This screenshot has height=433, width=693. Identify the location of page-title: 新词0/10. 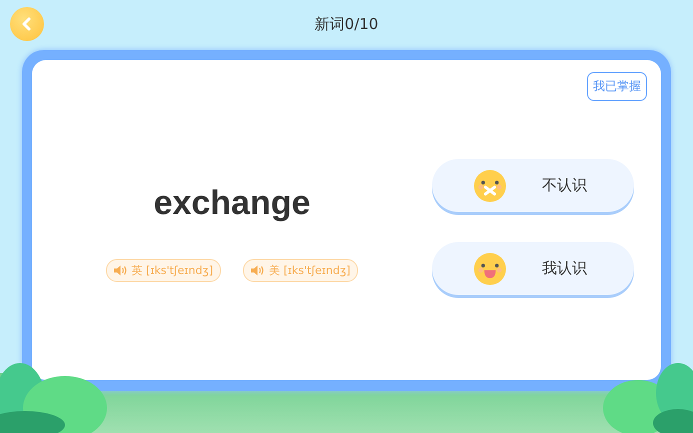
(346, 24).